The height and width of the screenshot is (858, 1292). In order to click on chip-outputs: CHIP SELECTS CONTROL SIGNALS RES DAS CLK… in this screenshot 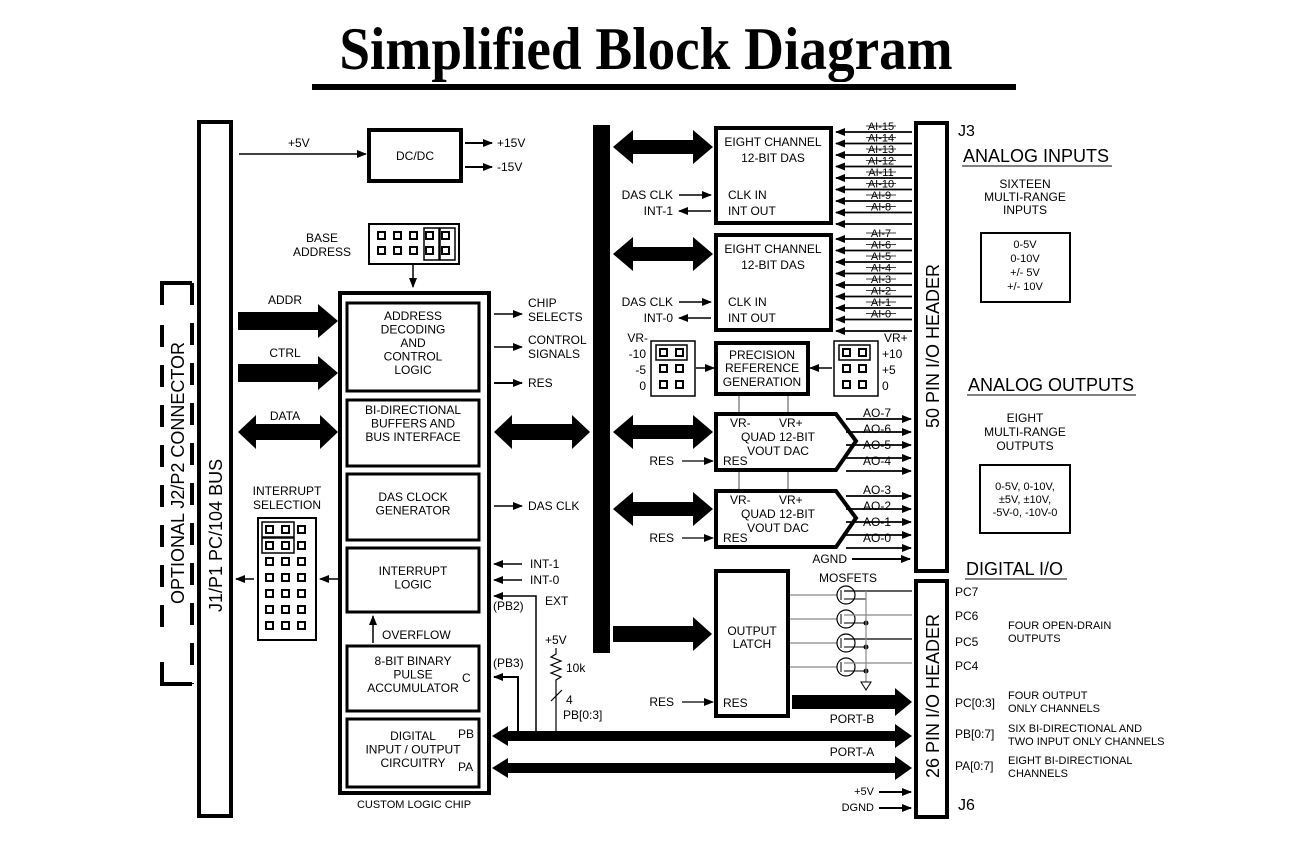, I will do `click(547, 515)`.